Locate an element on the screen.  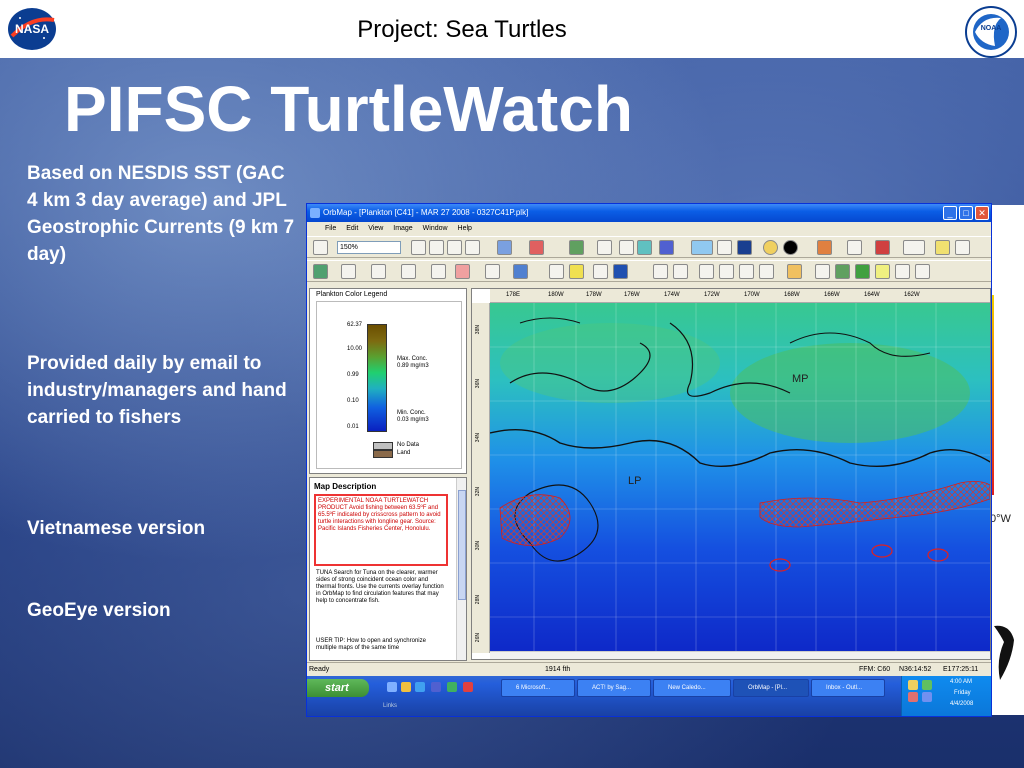
note-icon is located at coordinates (842, 271).